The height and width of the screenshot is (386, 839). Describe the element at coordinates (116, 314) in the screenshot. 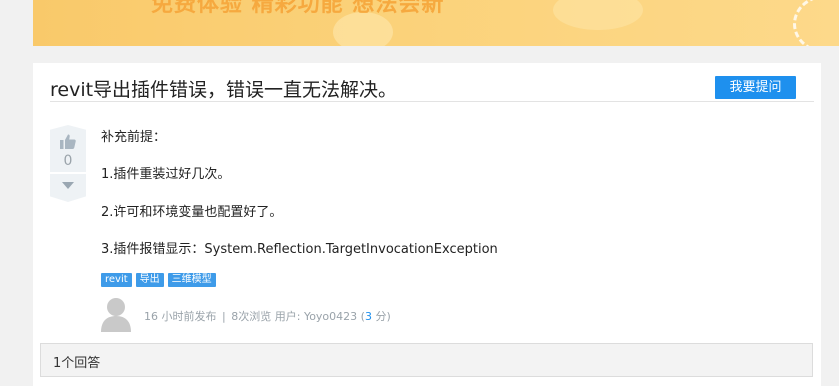

I see `avatar` at that location.